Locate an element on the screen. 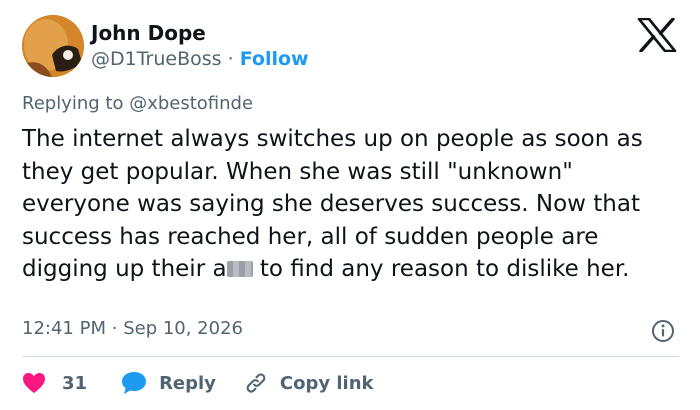 The image size is (700, 410). avatar-image is located at coordinates (53, 46).